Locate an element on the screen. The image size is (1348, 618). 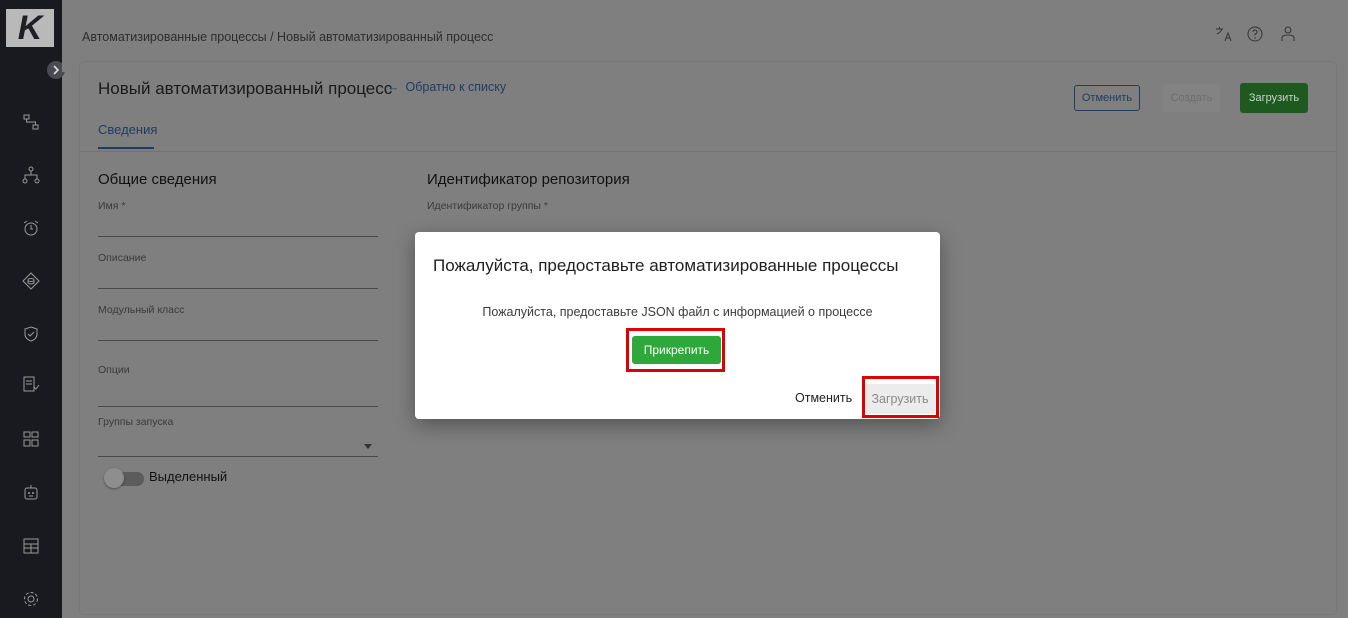
chevron-right-icon is located at coordinates (56, 70).